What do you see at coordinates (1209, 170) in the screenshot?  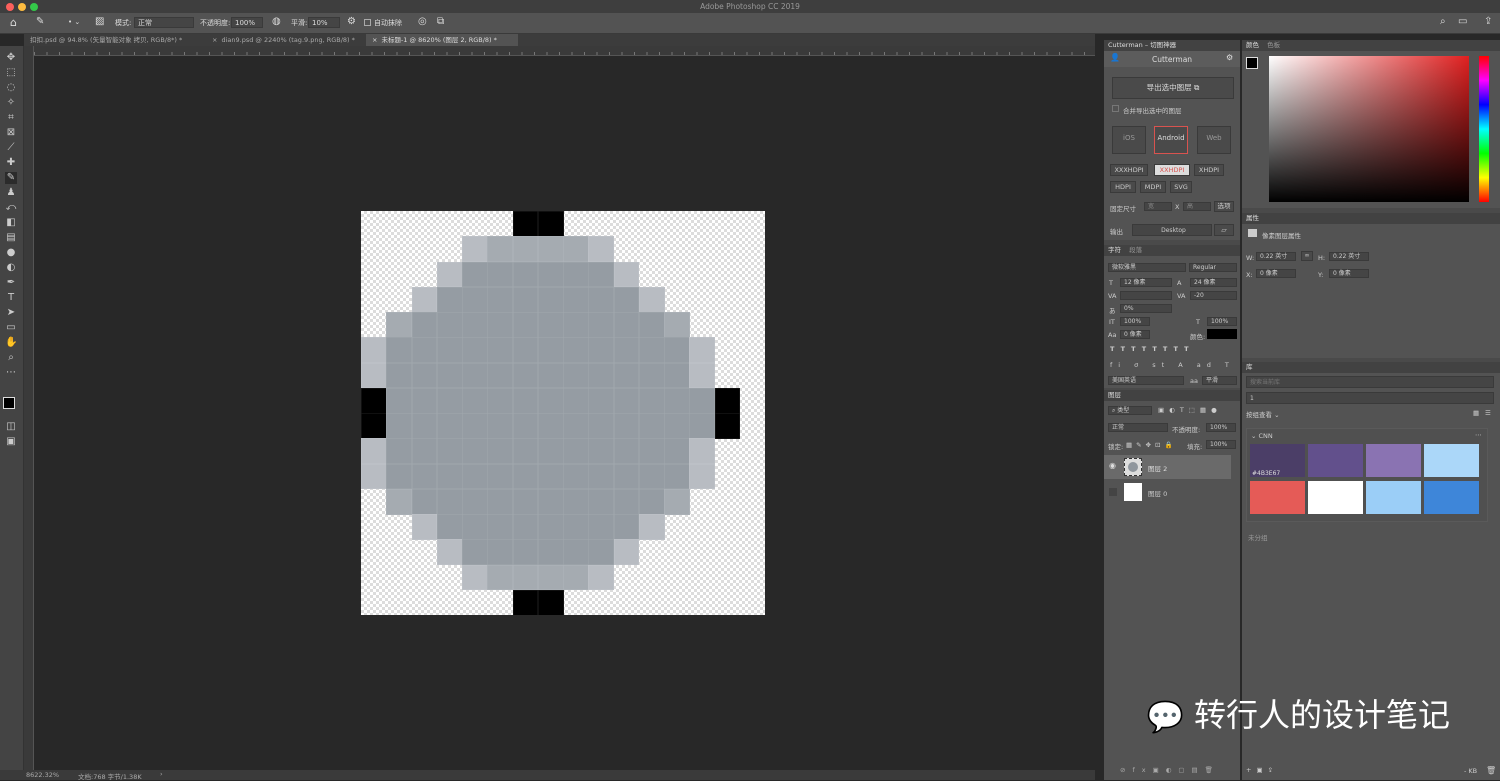 I see `dpi-xhdpi: XHDPI` at bounding box center [1209, 170].